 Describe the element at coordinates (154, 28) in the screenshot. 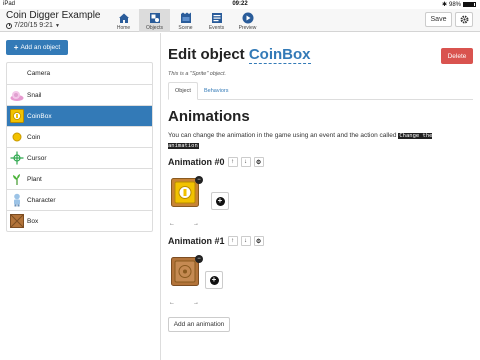

I see `tab-objects-label: Objects` at that location.